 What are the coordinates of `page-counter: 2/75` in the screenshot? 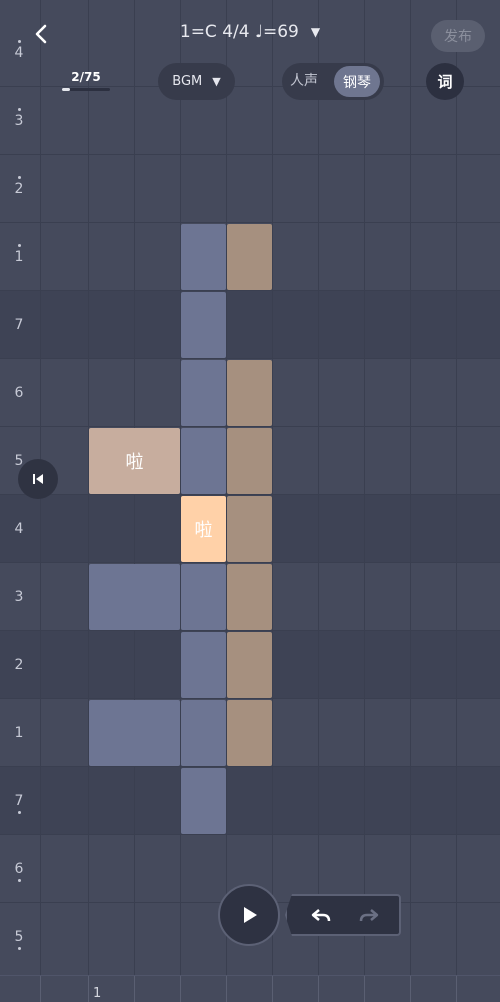 It's located at (86, 77).